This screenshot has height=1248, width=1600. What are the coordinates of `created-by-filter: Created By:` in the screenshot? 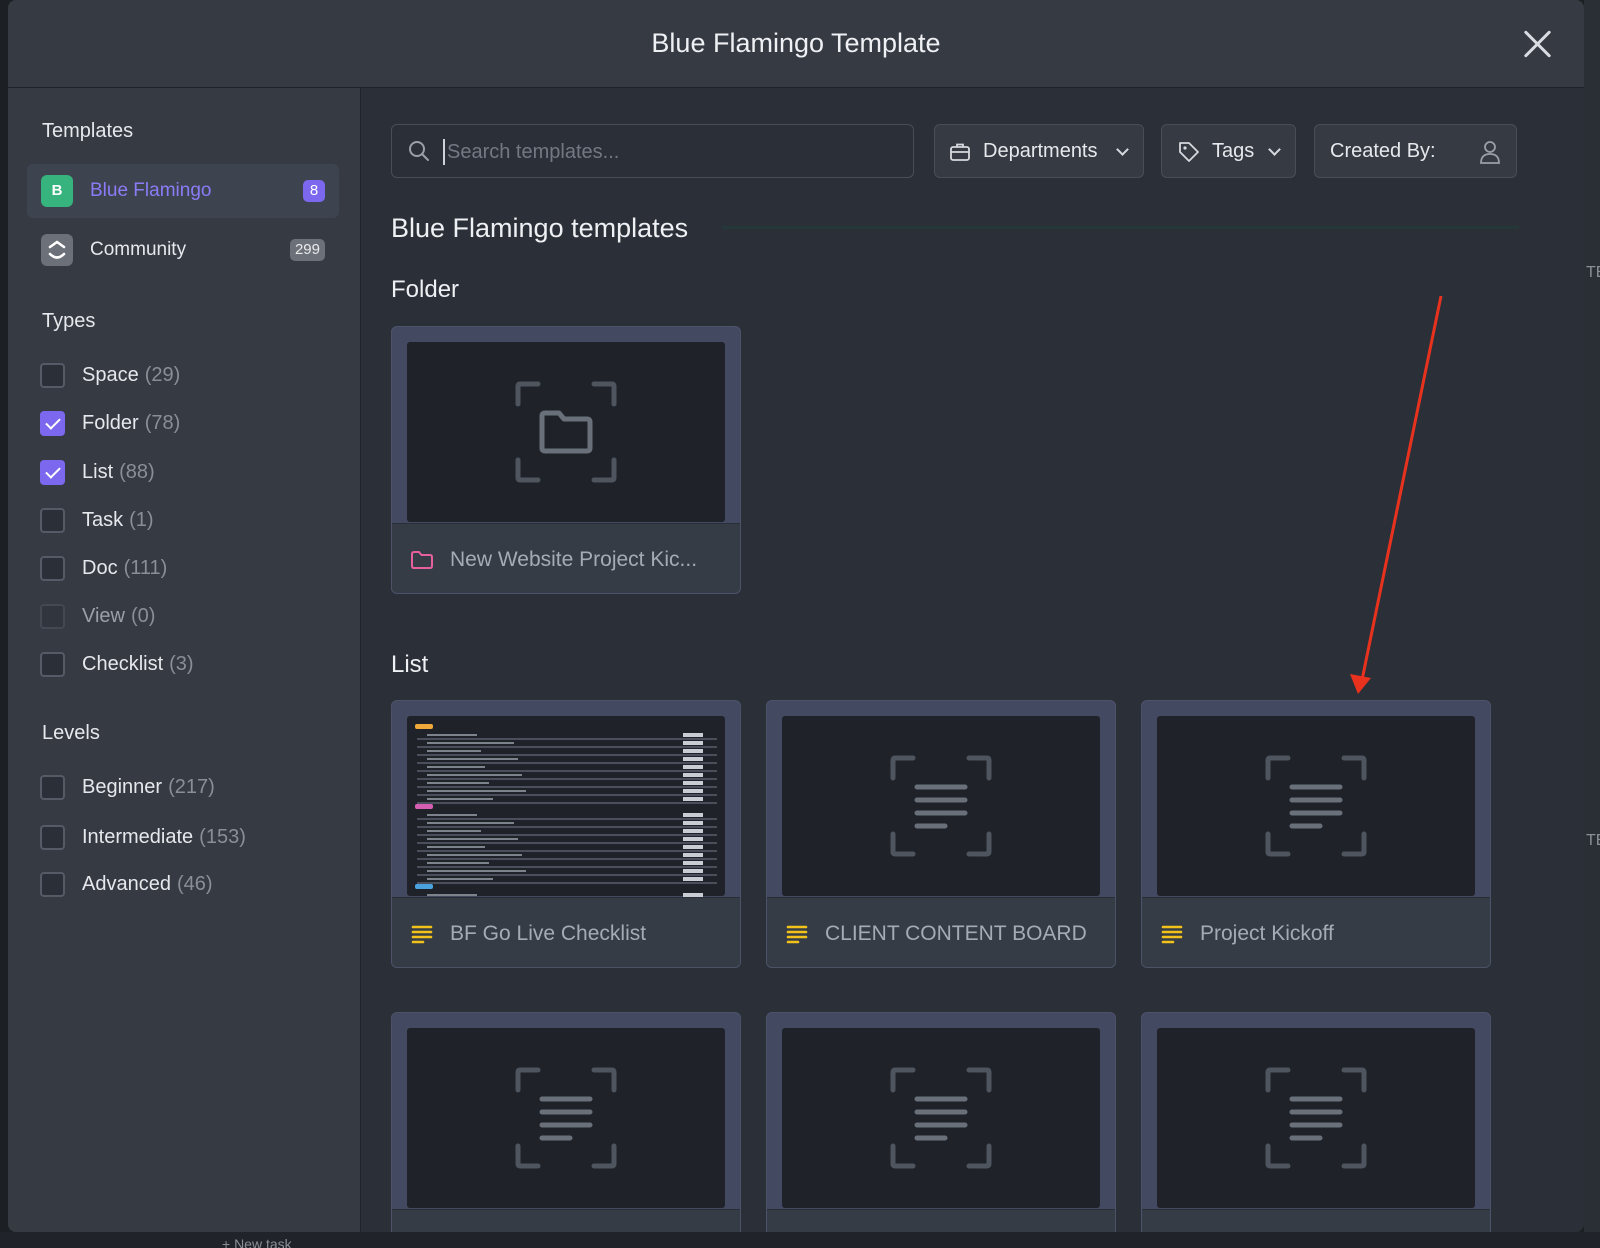 It's located at (1415, 151).